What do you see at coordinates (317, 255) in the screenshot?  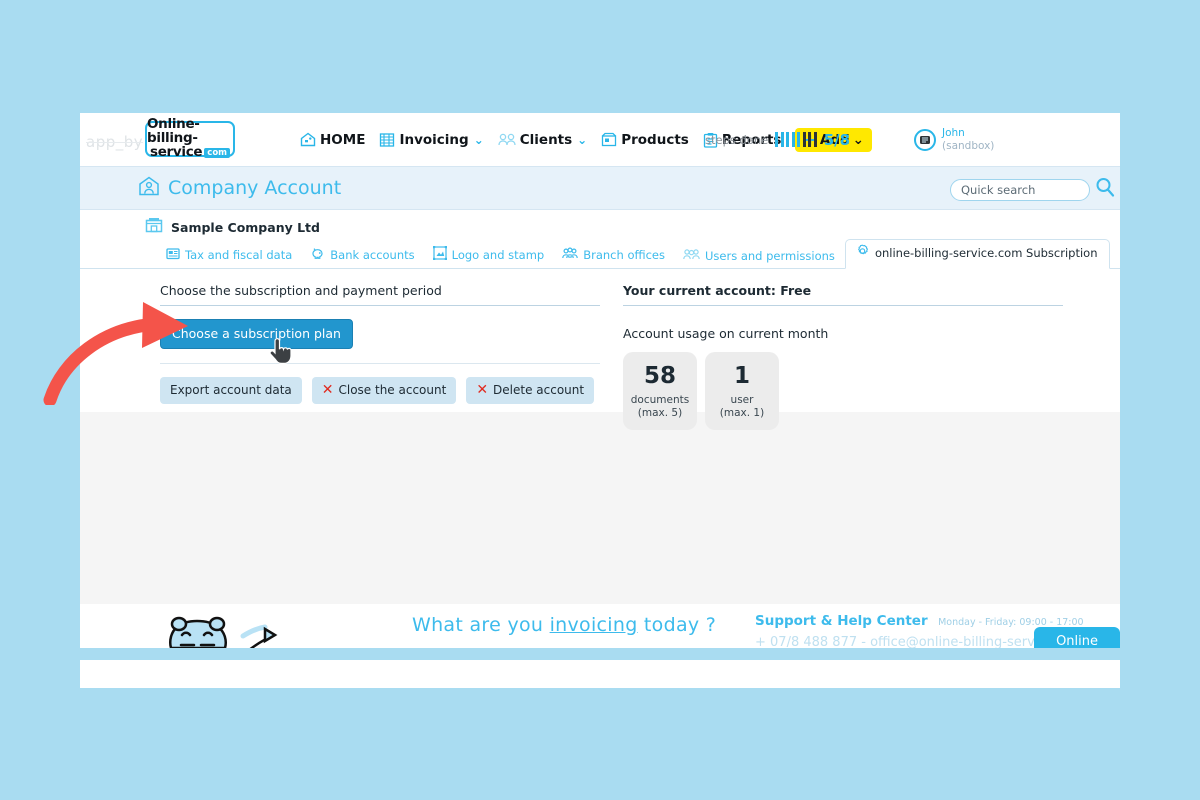 I see `piggy-bank-icon` at bounding box center [317, 255].